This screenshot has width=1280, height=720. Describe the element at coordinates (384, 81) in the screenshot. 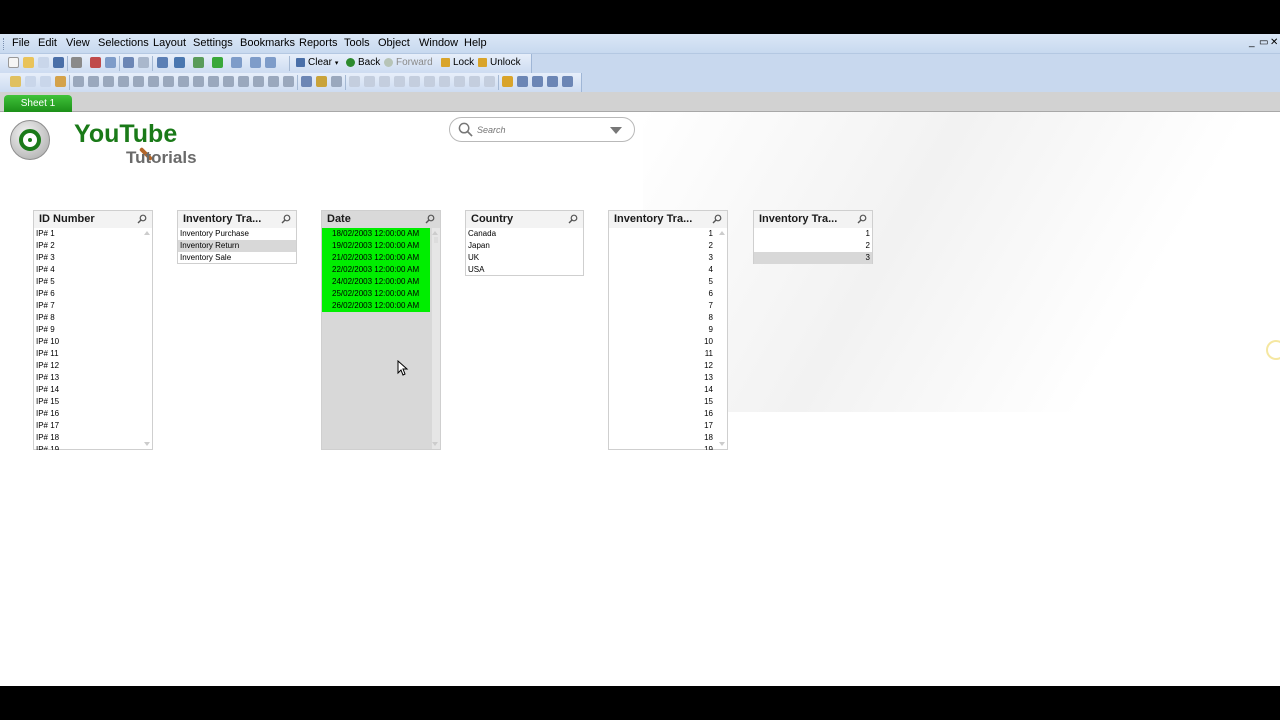

I see `align-right-icon` at that location.